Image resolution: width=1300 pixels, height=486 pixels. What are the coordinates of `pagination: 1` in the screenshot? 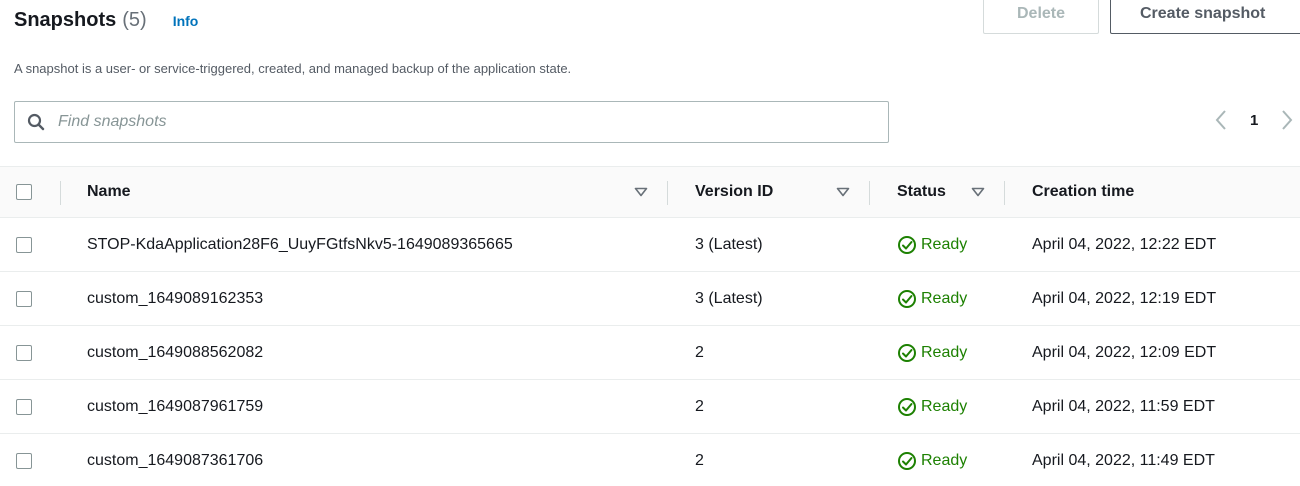 It's located at (1254, 120).